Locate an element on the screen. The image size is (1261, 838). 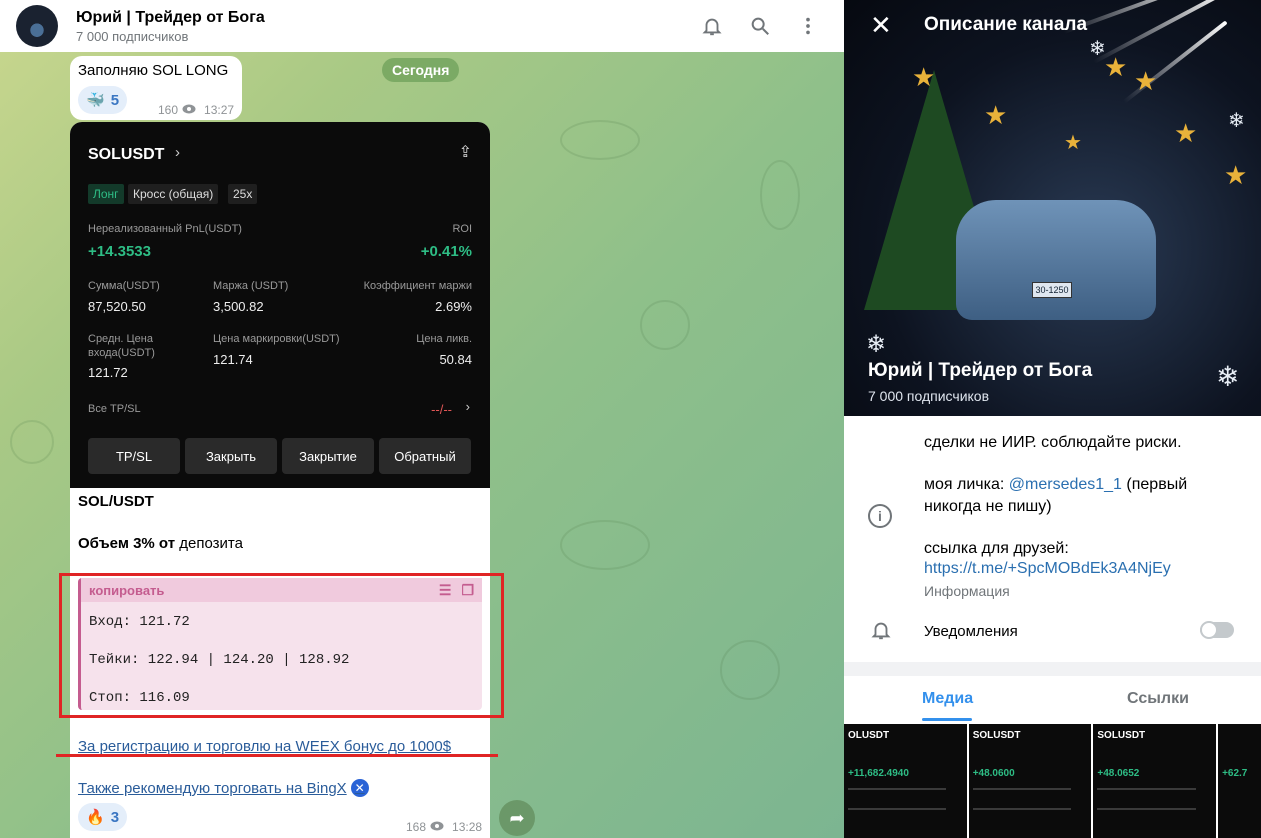
media-thumbnail: SOLUSDT +48.0600 is located at coordinates (1030, 781).